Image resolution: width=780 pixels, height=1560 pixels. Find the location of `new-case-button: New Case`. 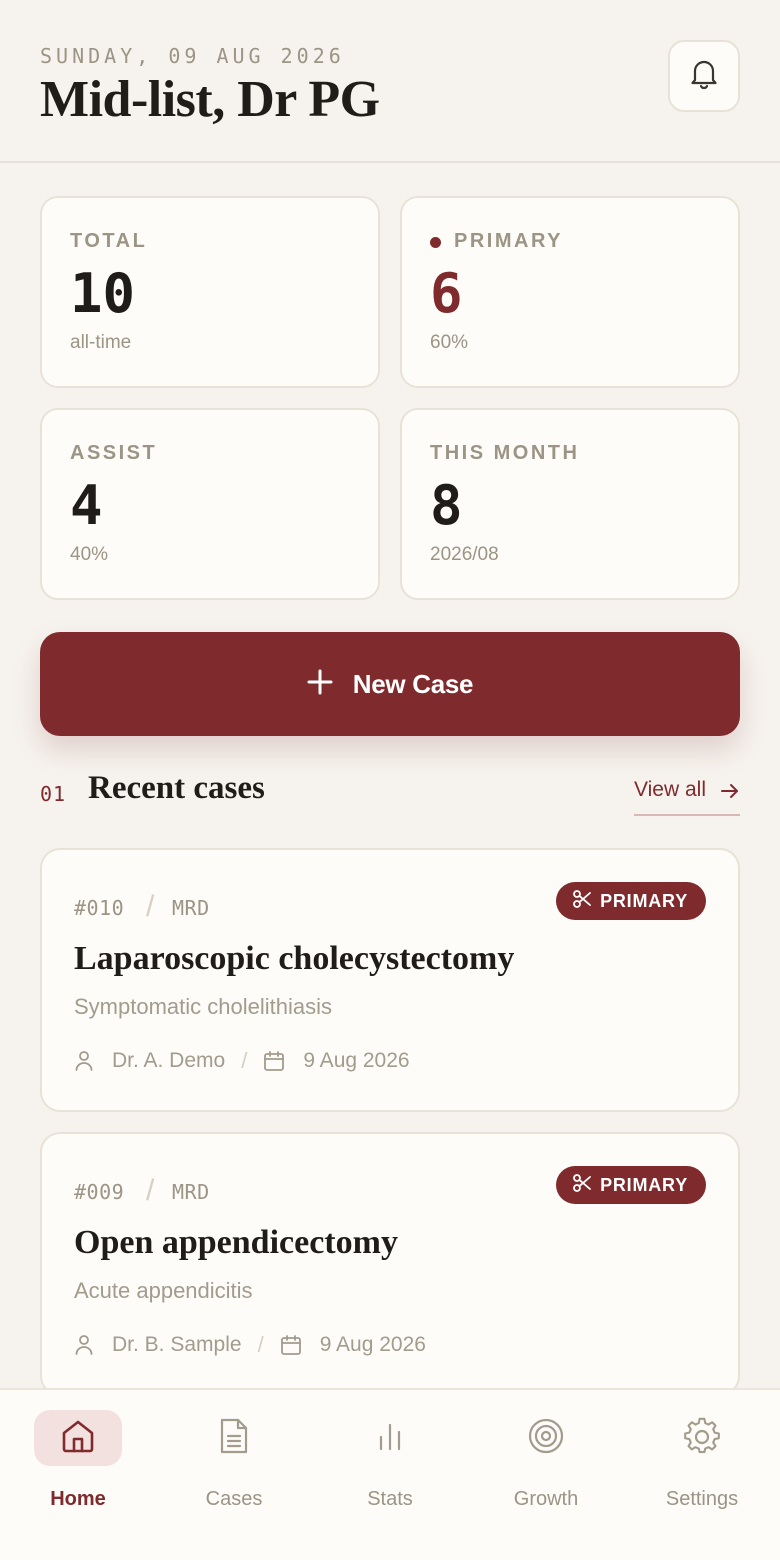

new-case-button: New Case is located at coordinates (390, 684).